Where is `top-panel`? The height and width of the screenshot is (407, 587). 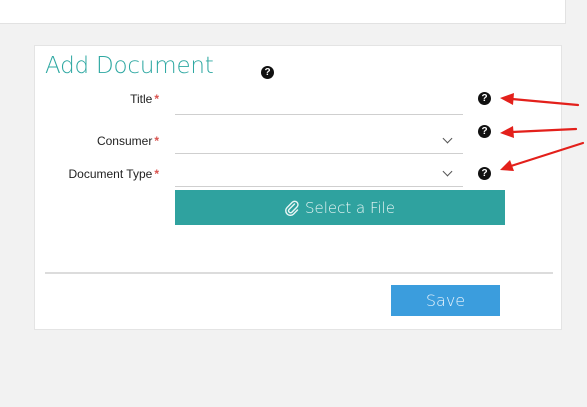 top-panel is located at coordinates (283, 12).